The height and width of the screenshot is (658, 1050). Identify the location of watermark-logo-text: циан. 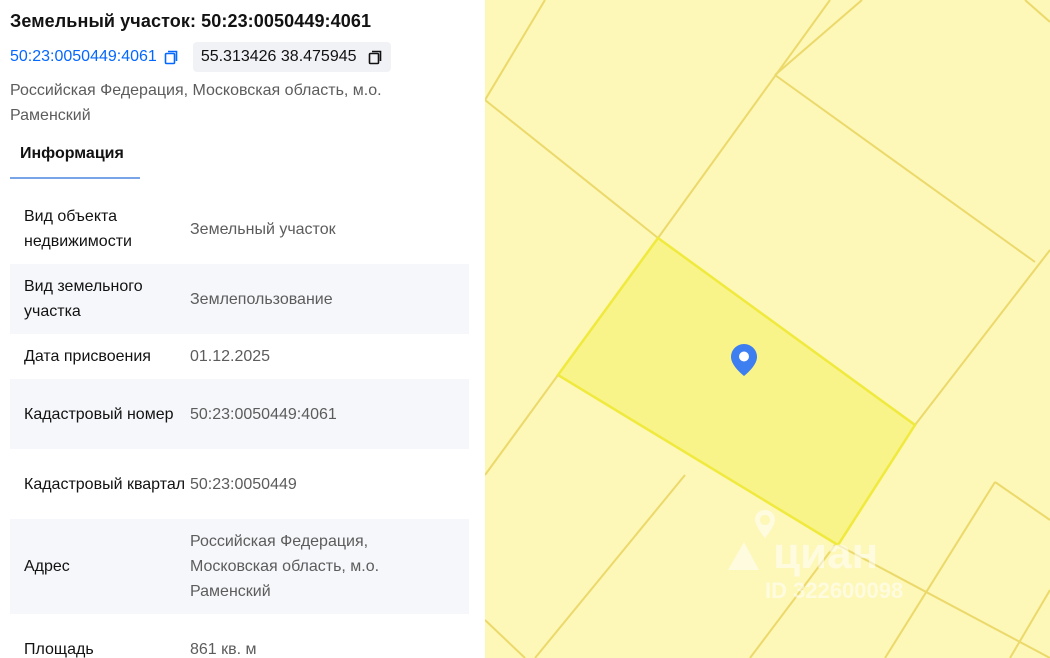
(825, 553).